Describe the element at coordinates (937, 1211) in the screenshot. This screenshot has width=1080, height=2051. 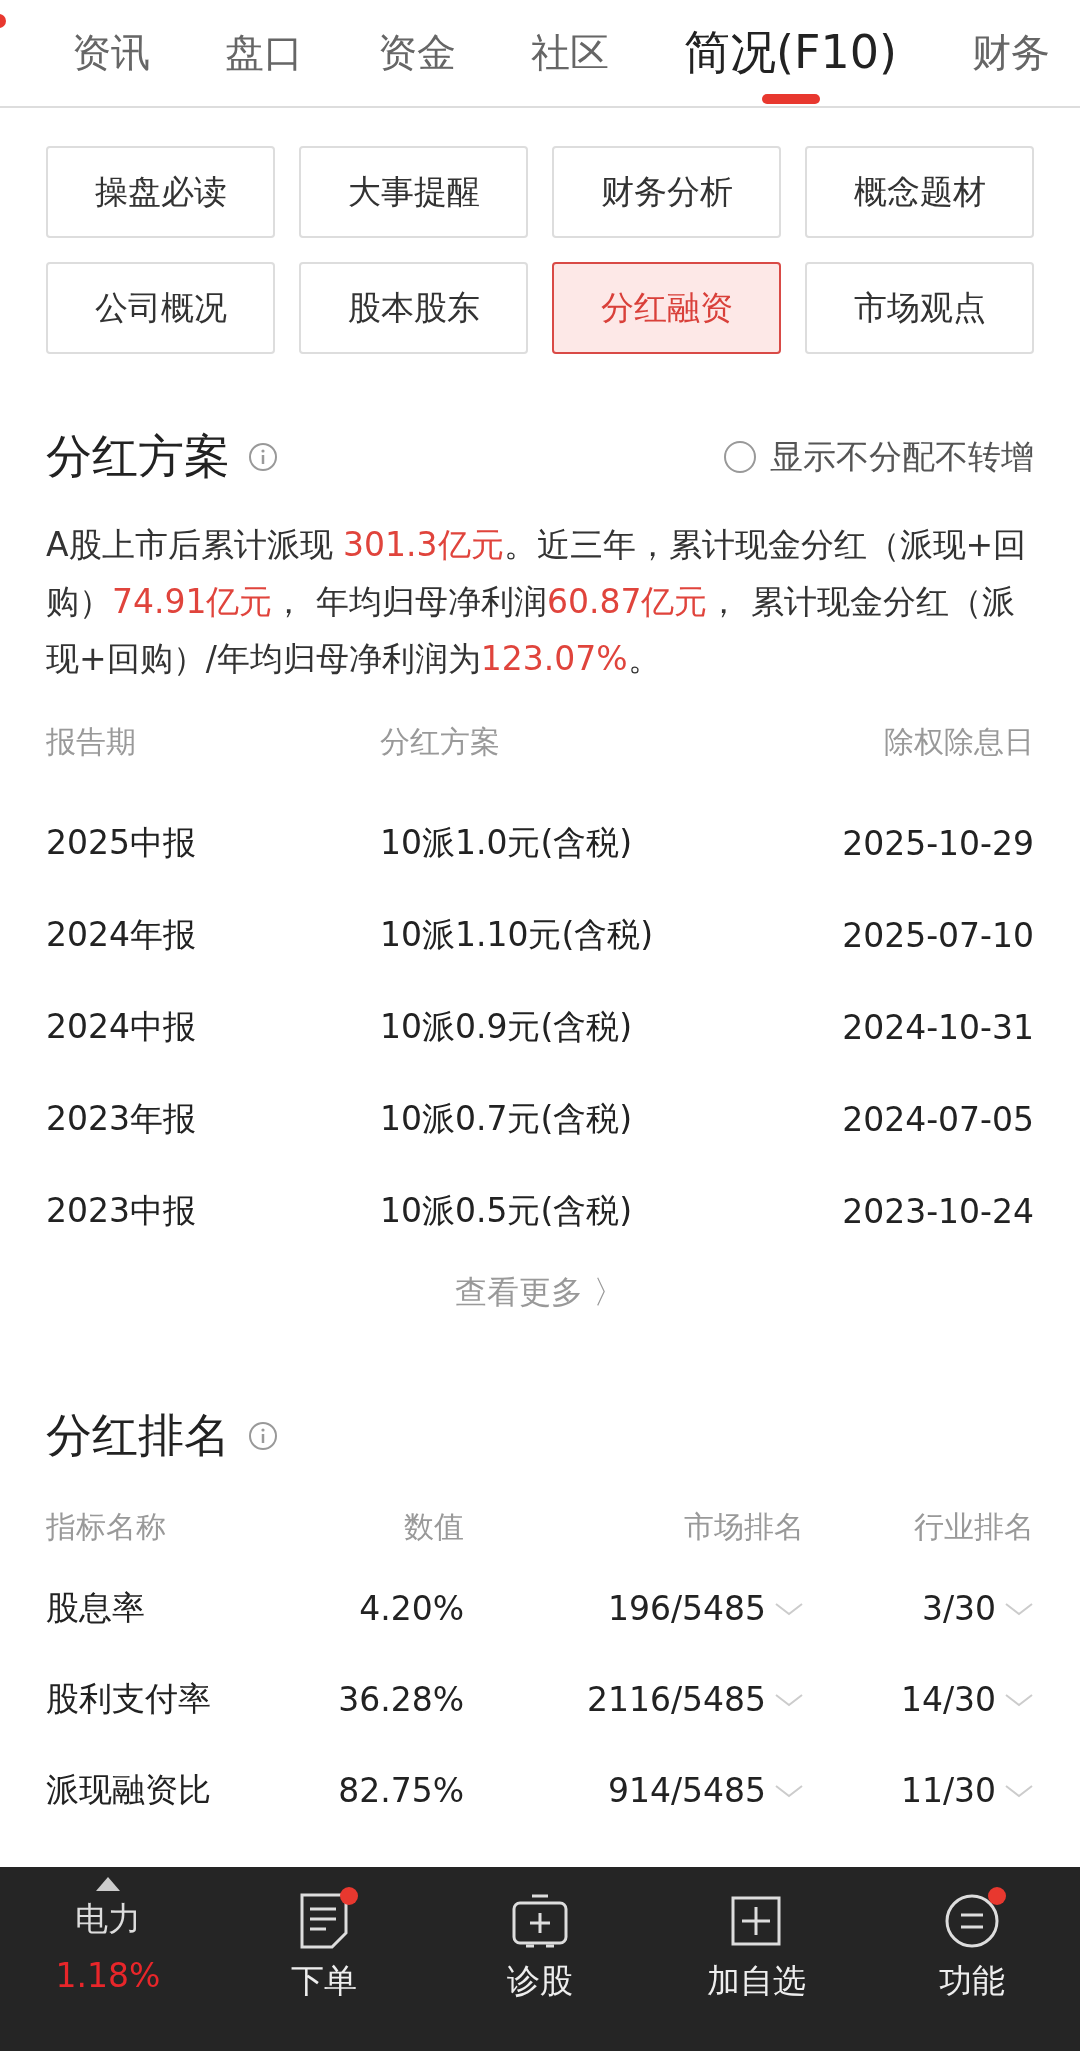
I see `table-cell-text: 2023-10-24` at that location.